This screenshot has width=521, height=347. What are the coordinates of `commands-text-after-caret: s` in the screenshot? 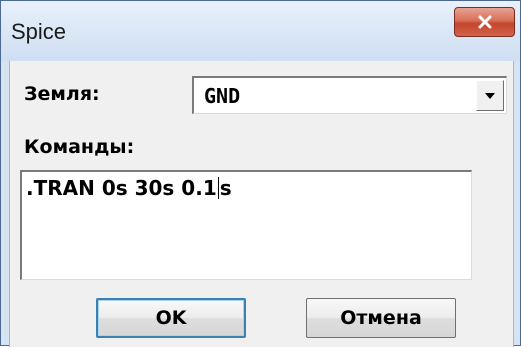 It's located at (225, 188).